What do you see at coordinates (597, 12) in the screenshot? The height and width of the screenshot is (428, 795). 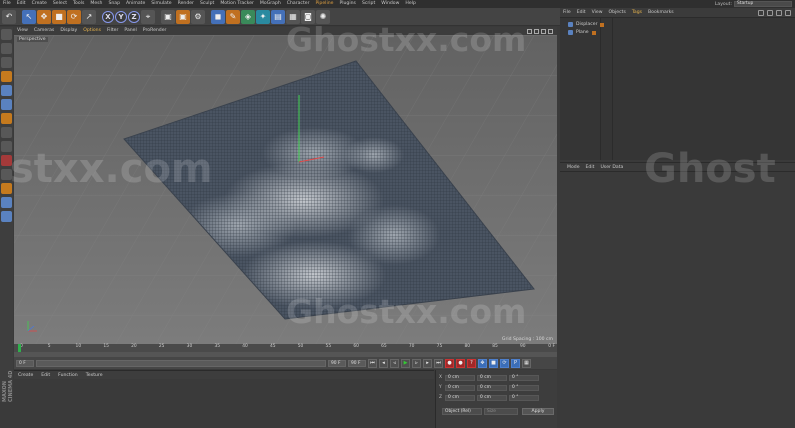 I see `object-menu-view: View` at bounding box center [597, 12].